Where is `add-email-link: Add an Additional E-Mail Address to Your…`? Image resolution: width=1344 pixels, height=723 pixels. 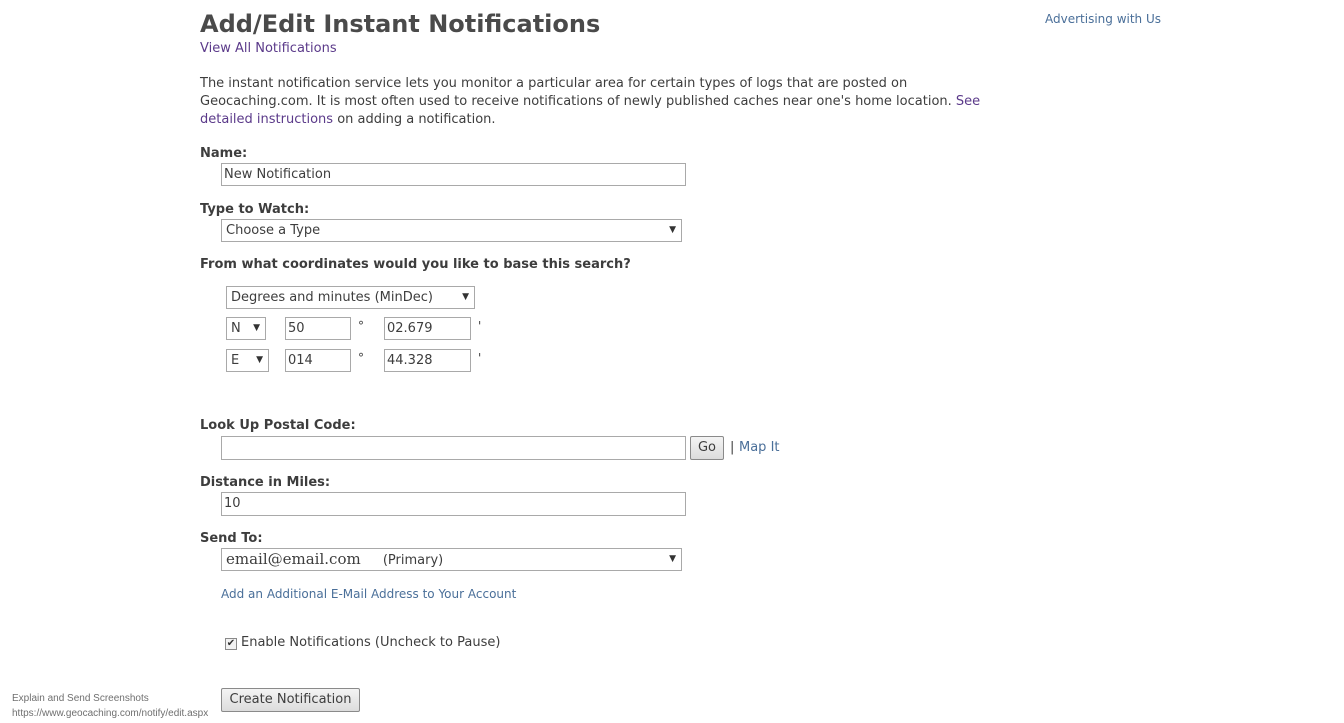
add-email-link: Add an Additional E-Mail Address to Your… is located at coordinates (368, 594).